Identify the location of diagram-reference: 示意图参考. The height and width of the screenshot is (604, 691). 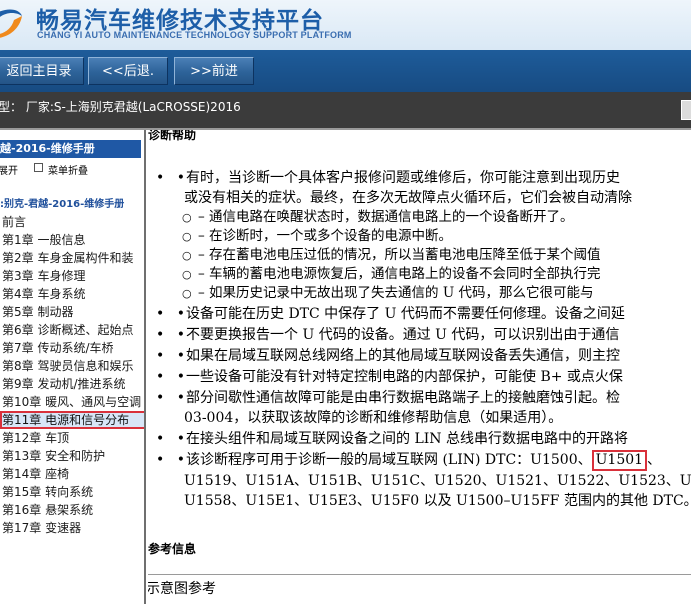
(182, 589).